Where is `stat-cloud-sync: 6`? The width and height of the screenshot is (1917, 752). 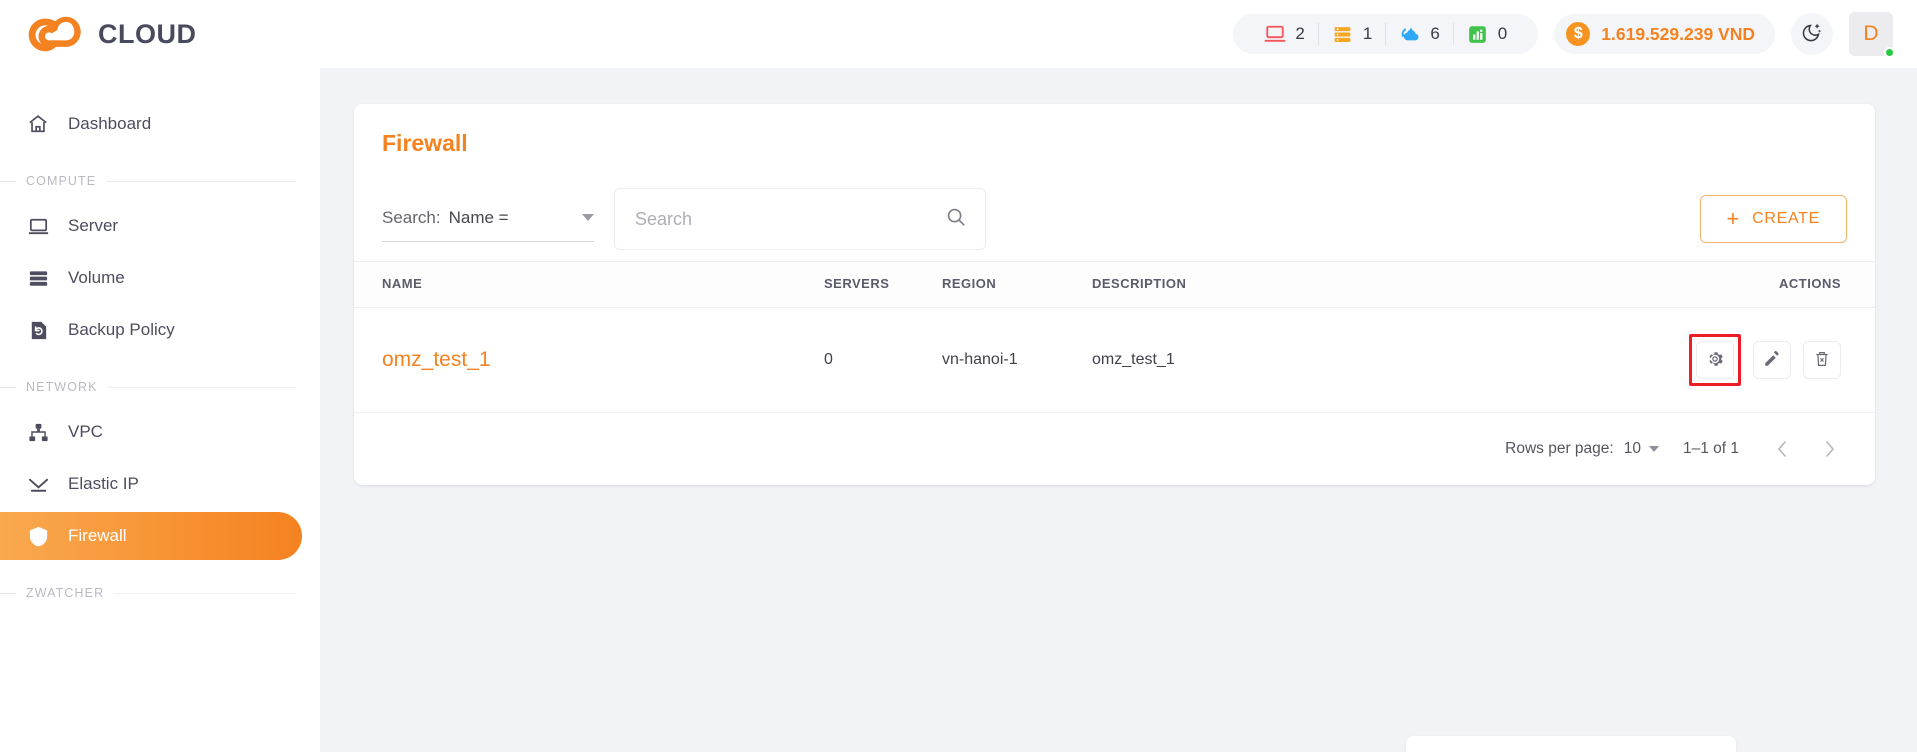
stat-cloud-sync: 6 is located at coordinates (1418, 34).